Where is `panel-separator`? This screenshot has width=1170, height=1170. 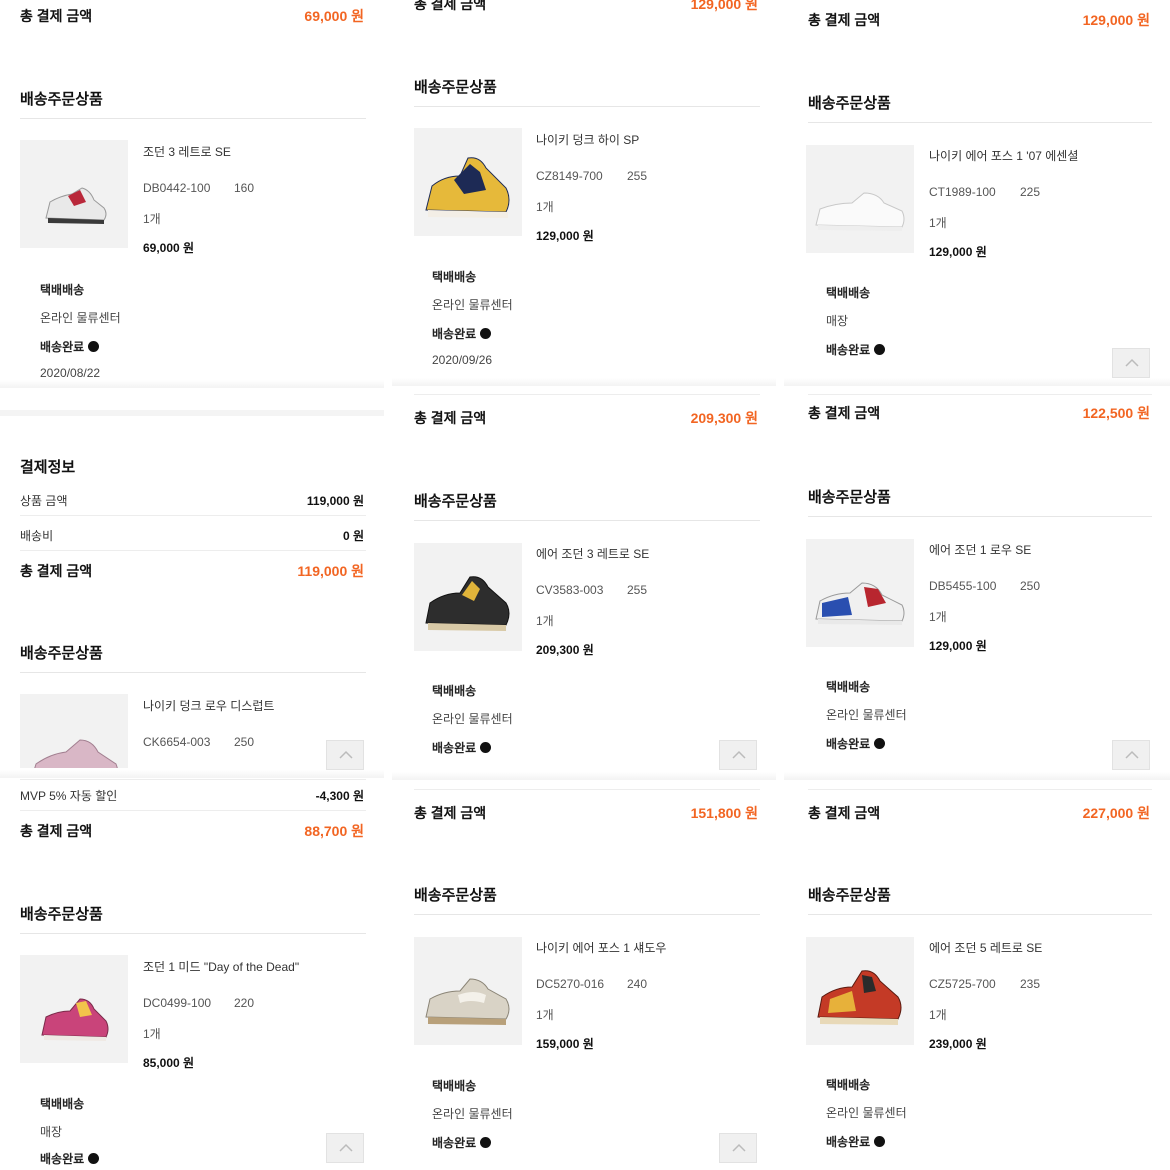
panel-separator is located at coordinates (192, 413).